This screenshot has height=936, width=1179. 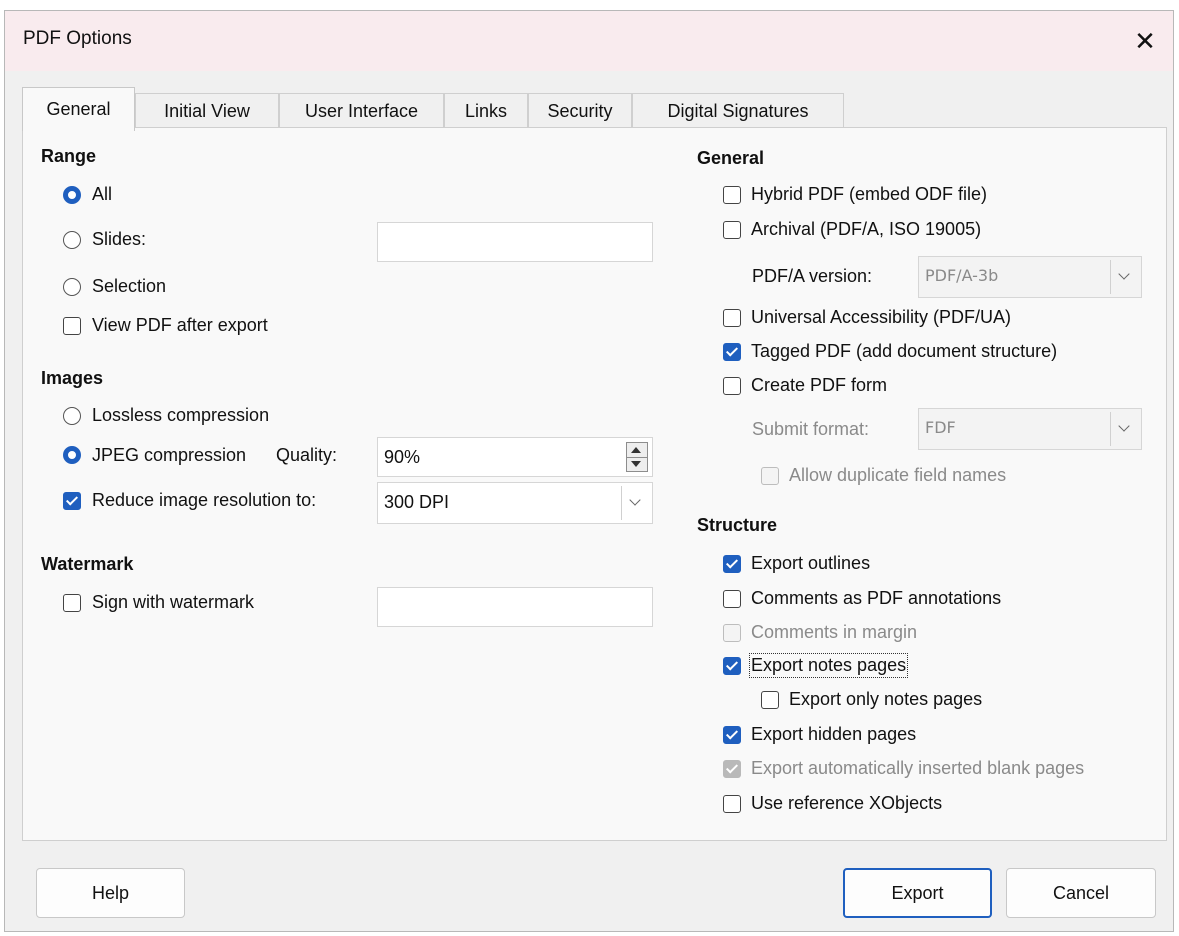 I want to click on use-xobjects-label: Use reference XObjects, so click(x=847, y=803).